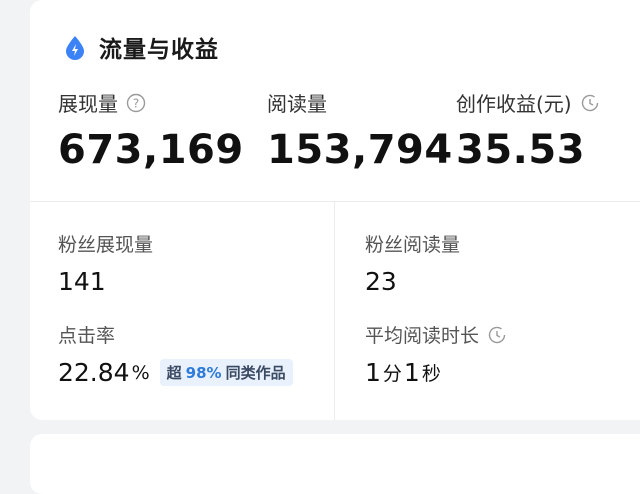 Image resolution: width=640 pixels, height=494 pixels. What do you see at coordinates (412, 263) in the screenshot?
I see `fans-reads: 粉丝阅读量 23` at bounding box center [412, 263].